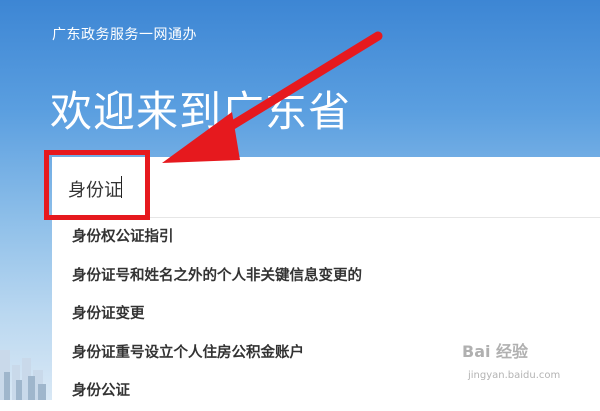 This screenshot has width=600, height=411. What do you see at coordinates (97, 185) in the screenshot?
I see `annotation-highlight-box` at bounding box center [97, 185].